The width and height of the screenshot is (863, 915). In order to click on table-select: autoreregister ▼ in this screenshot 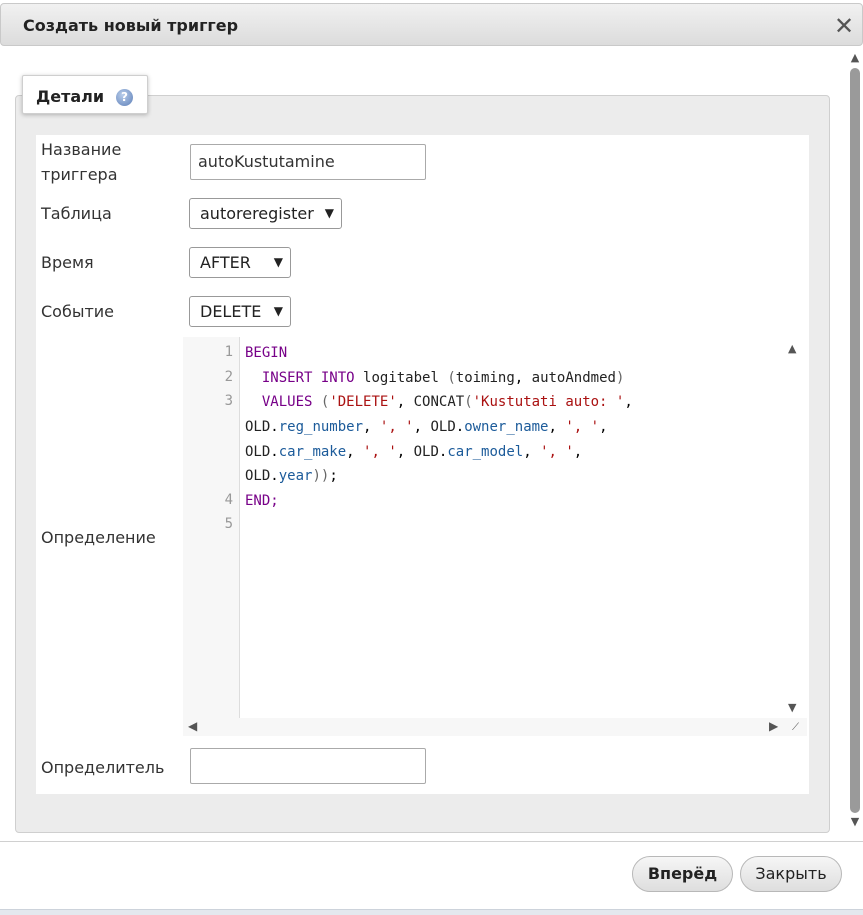, I will do `click(265, 213)`.